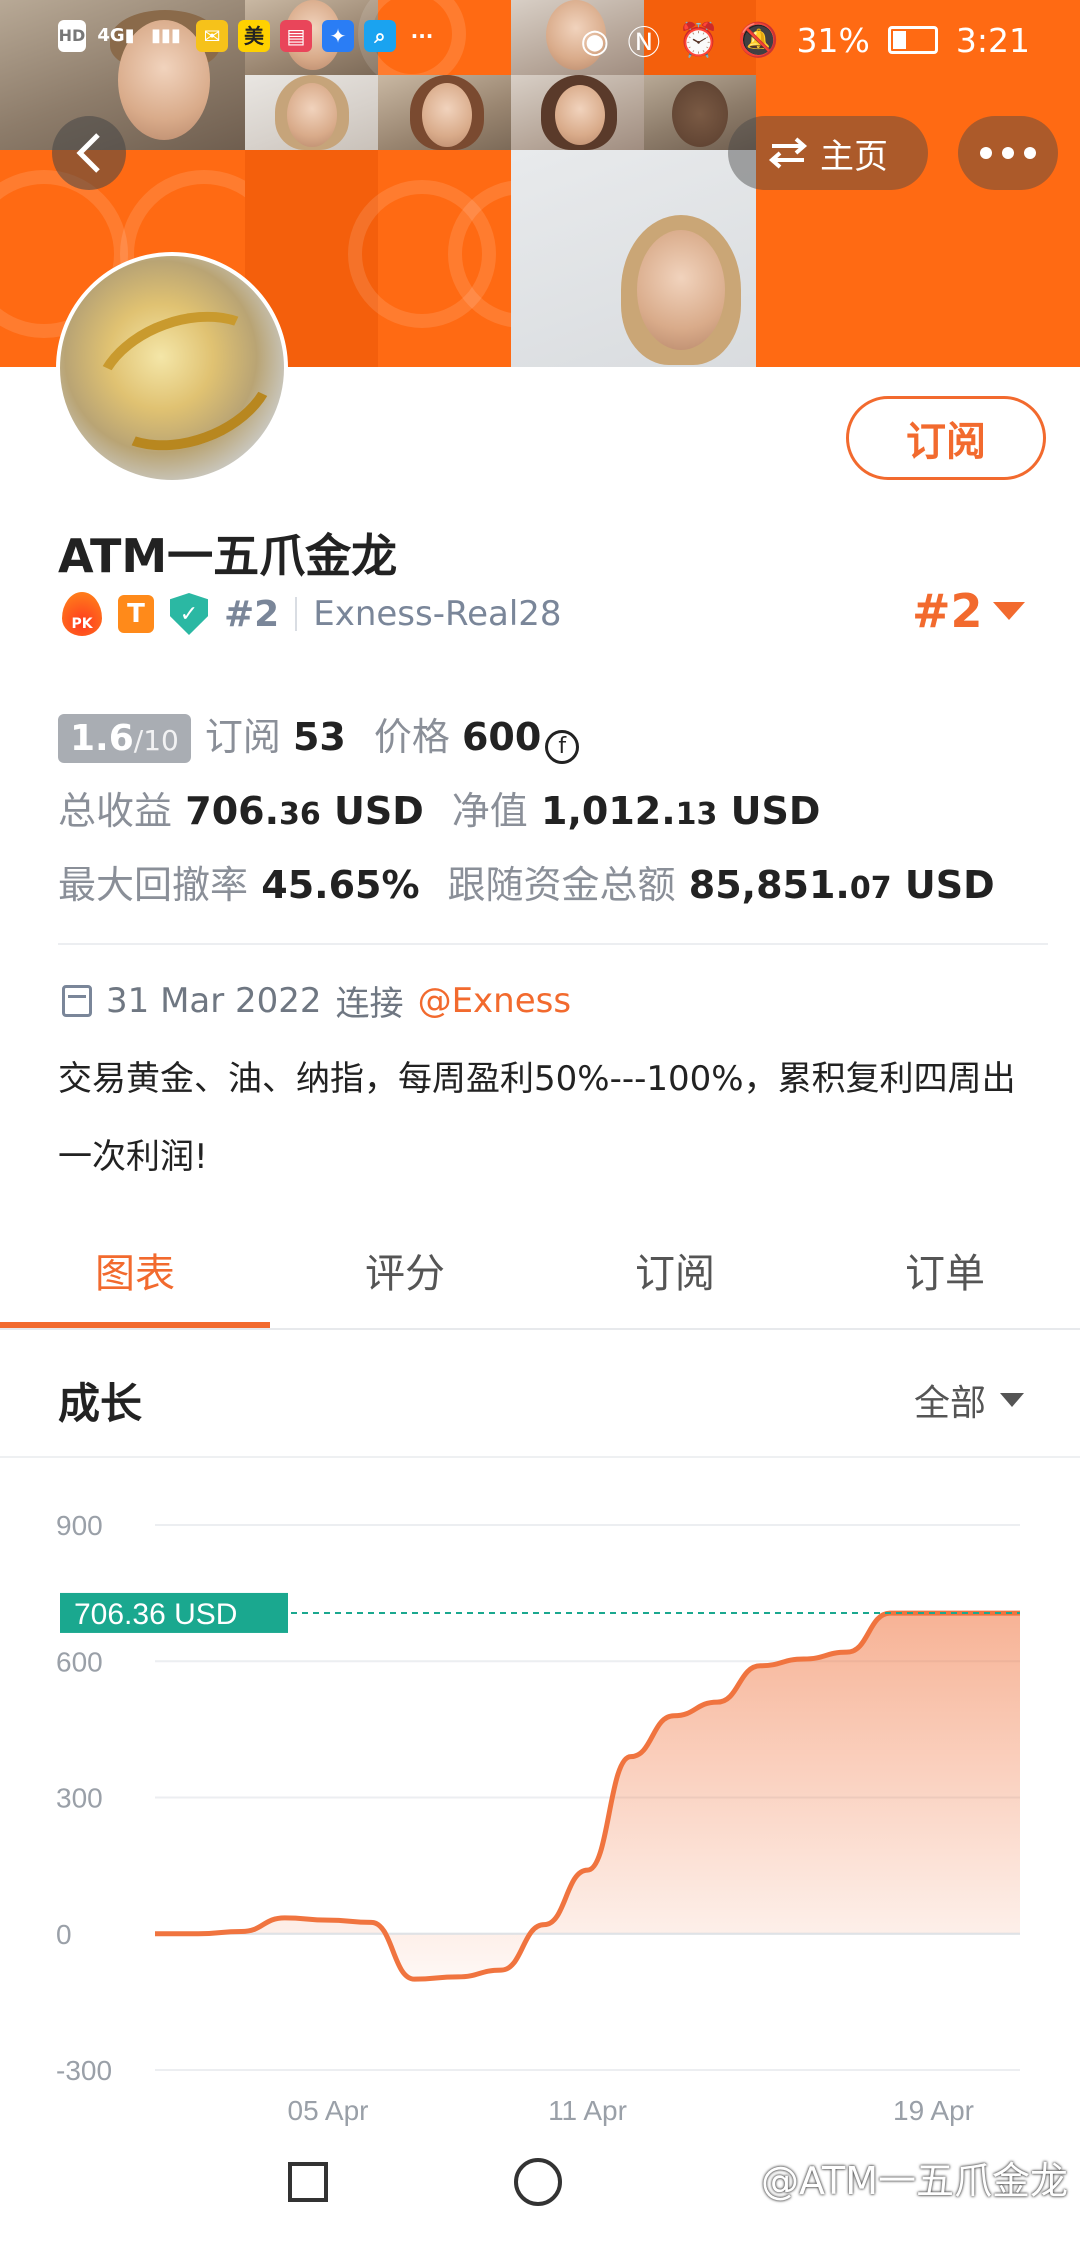 This screenshot has width=1080, height=2244. I want to click on max-drawdown-value: 45.65%, so click(340, 885).